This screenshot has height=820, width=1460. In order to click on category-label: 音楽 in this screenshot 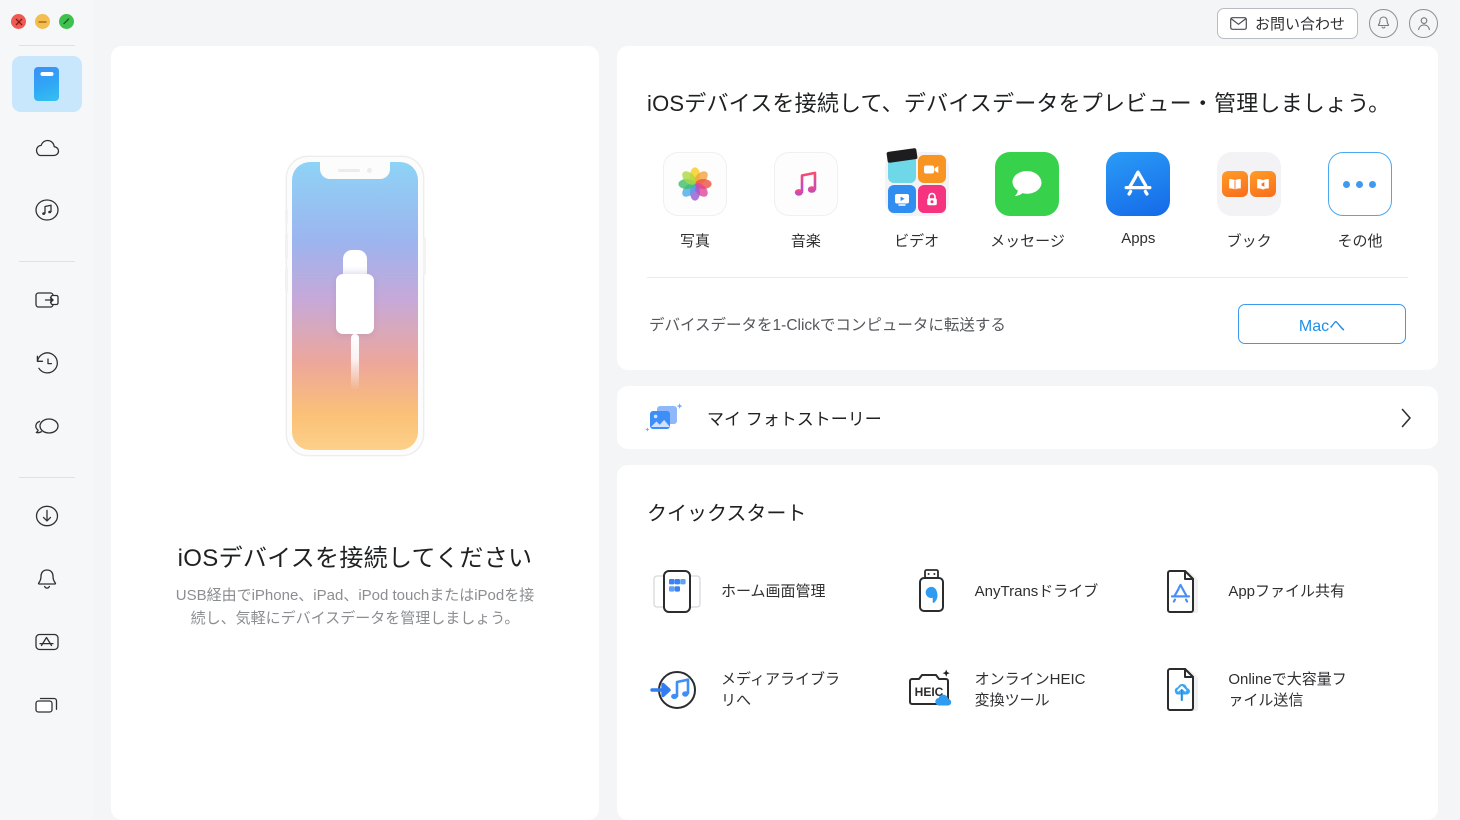, I will do `click(805, 241)`.